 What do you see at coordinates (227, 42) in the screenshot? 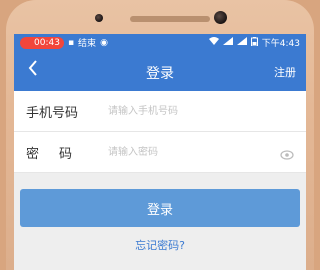
I see `signal-icon` at bounding box center [227, 42].